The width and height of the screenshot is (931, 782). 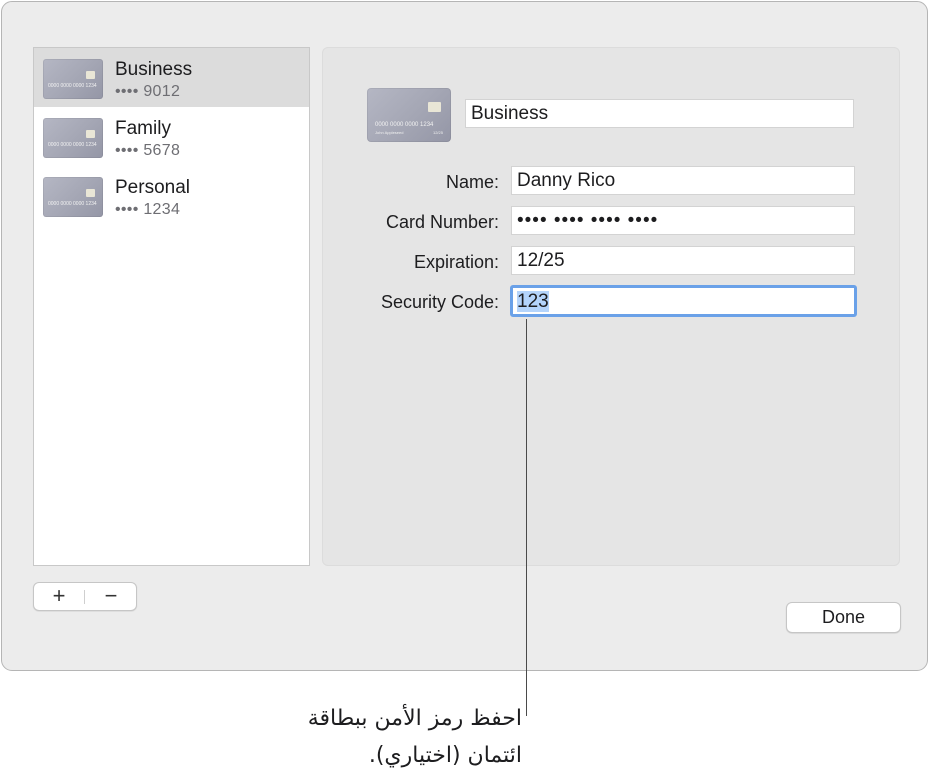 I want to click on expiration-field: 12/25, so click(x=683, y=260).